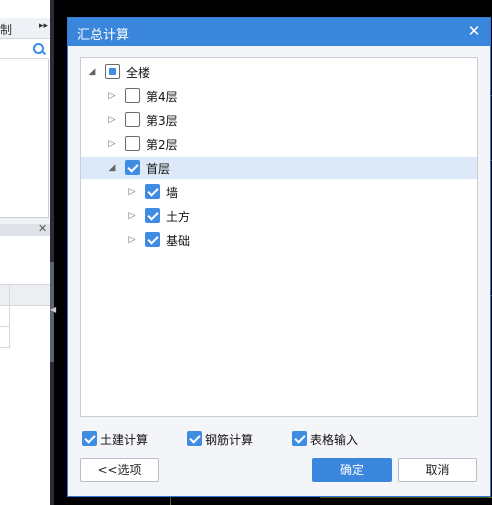 The width and height of the screenshot is (492, 505). What do you see at coordinates (24, 49) in the screenshot?
I see `background-search-input` at bounding box center [24, 49].